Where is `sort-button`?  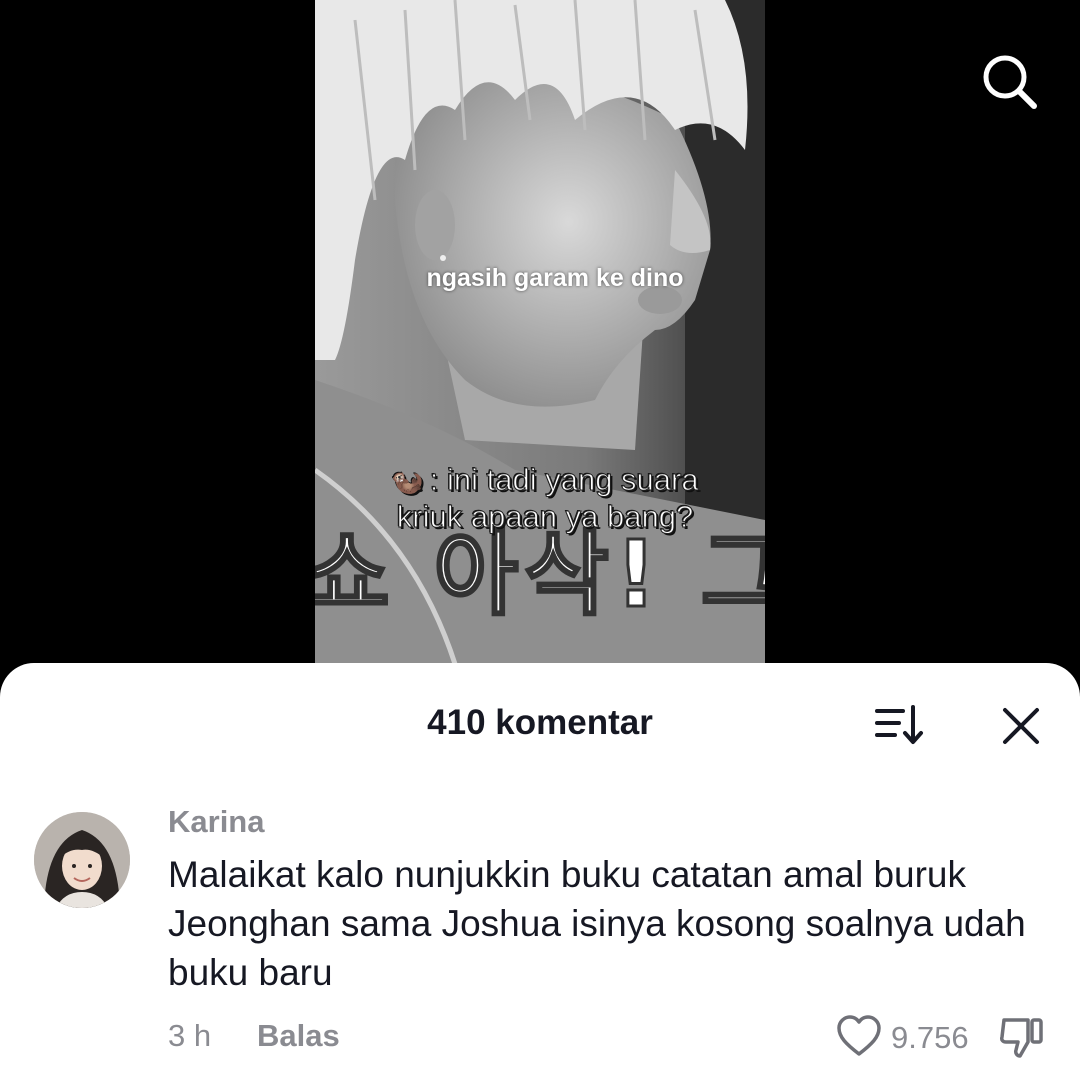
sort-button is located at coordinates (899, 725).